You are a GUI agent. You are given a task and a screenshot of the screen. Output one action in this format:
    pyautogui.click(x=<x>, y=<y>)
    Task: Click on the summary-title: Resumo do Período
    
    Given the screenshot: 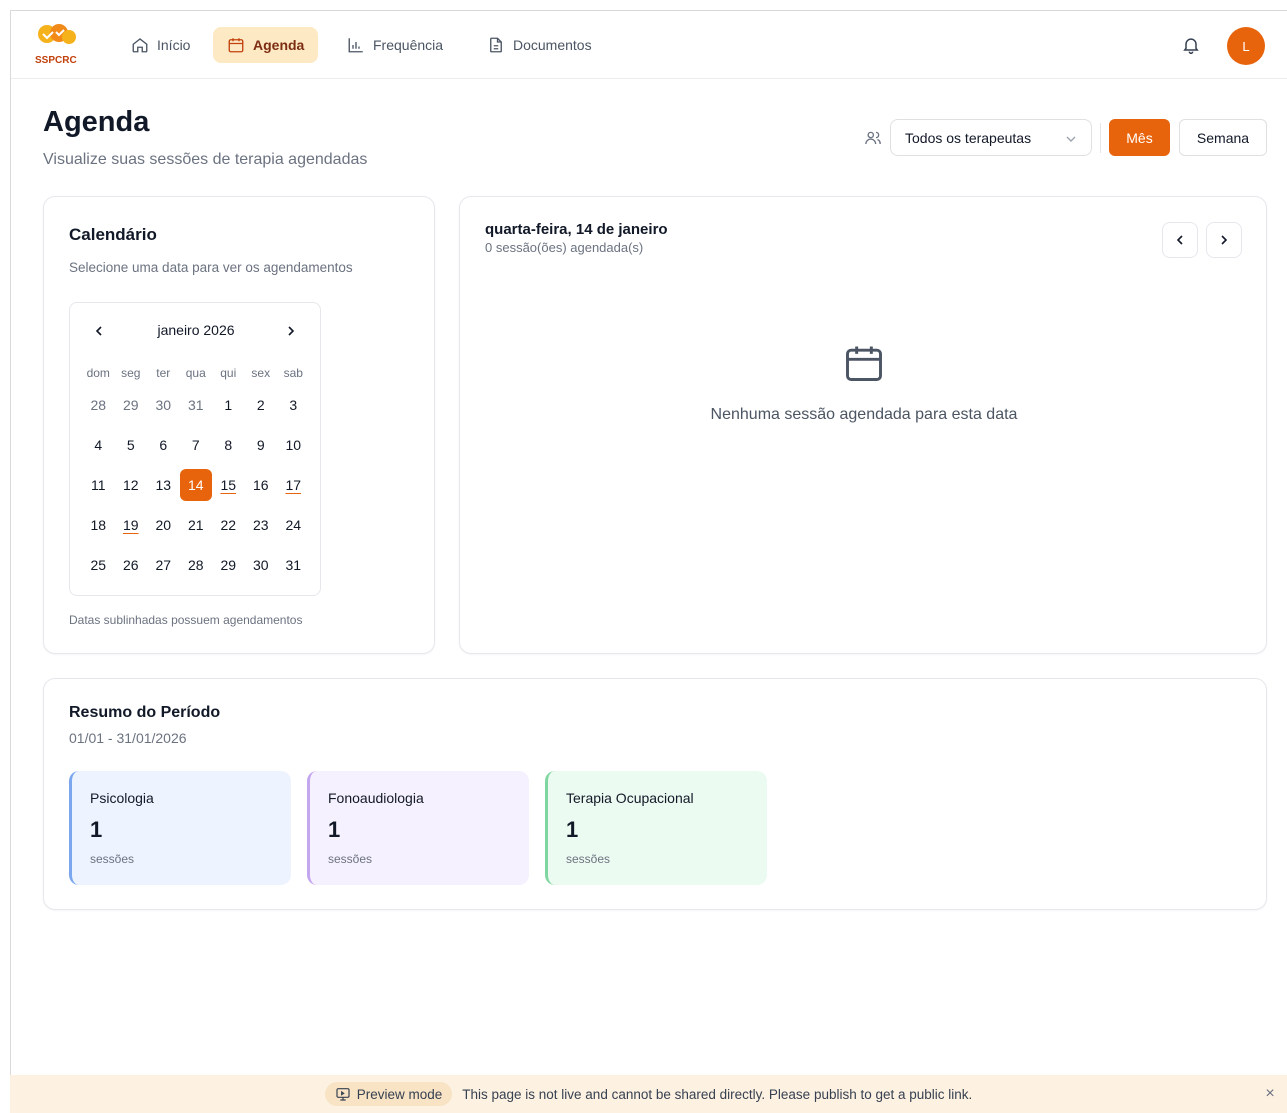 What is the action you would take?
    pyautogui.click(x=145, y=712)
    